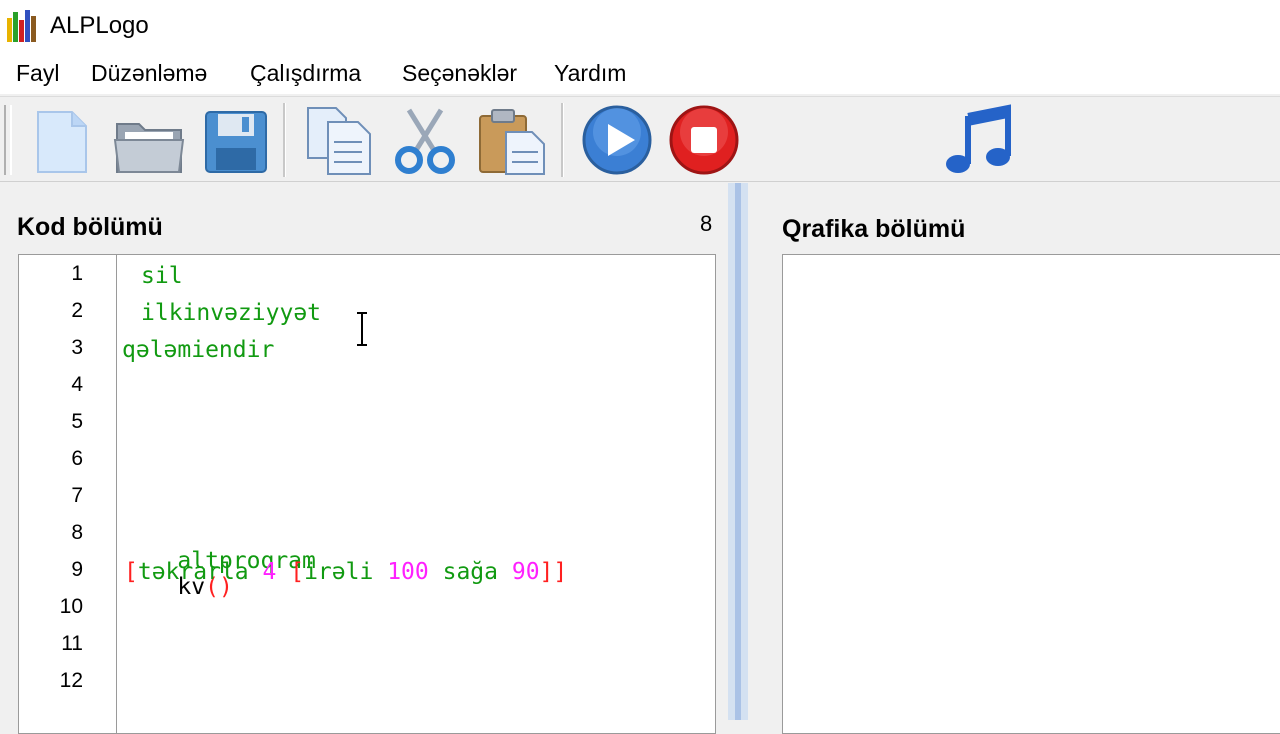 The image size is (1280, 734). I want to click on line-number: 8, so click(77, 532).